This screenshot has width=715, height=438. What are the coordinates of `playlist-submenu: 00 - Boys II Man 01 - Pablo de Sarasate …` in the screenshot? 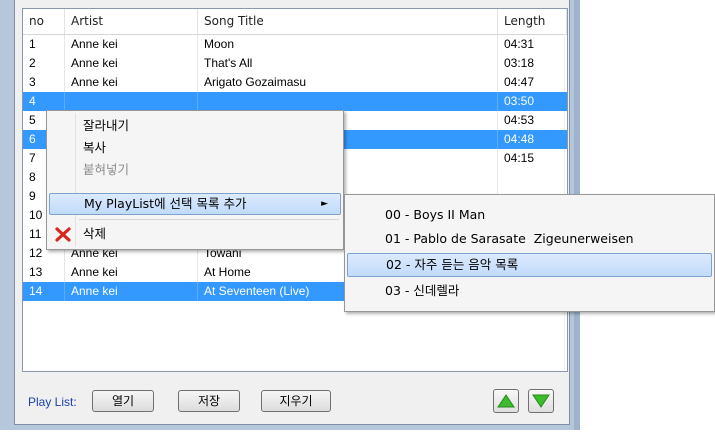 It's located at (529, 253).